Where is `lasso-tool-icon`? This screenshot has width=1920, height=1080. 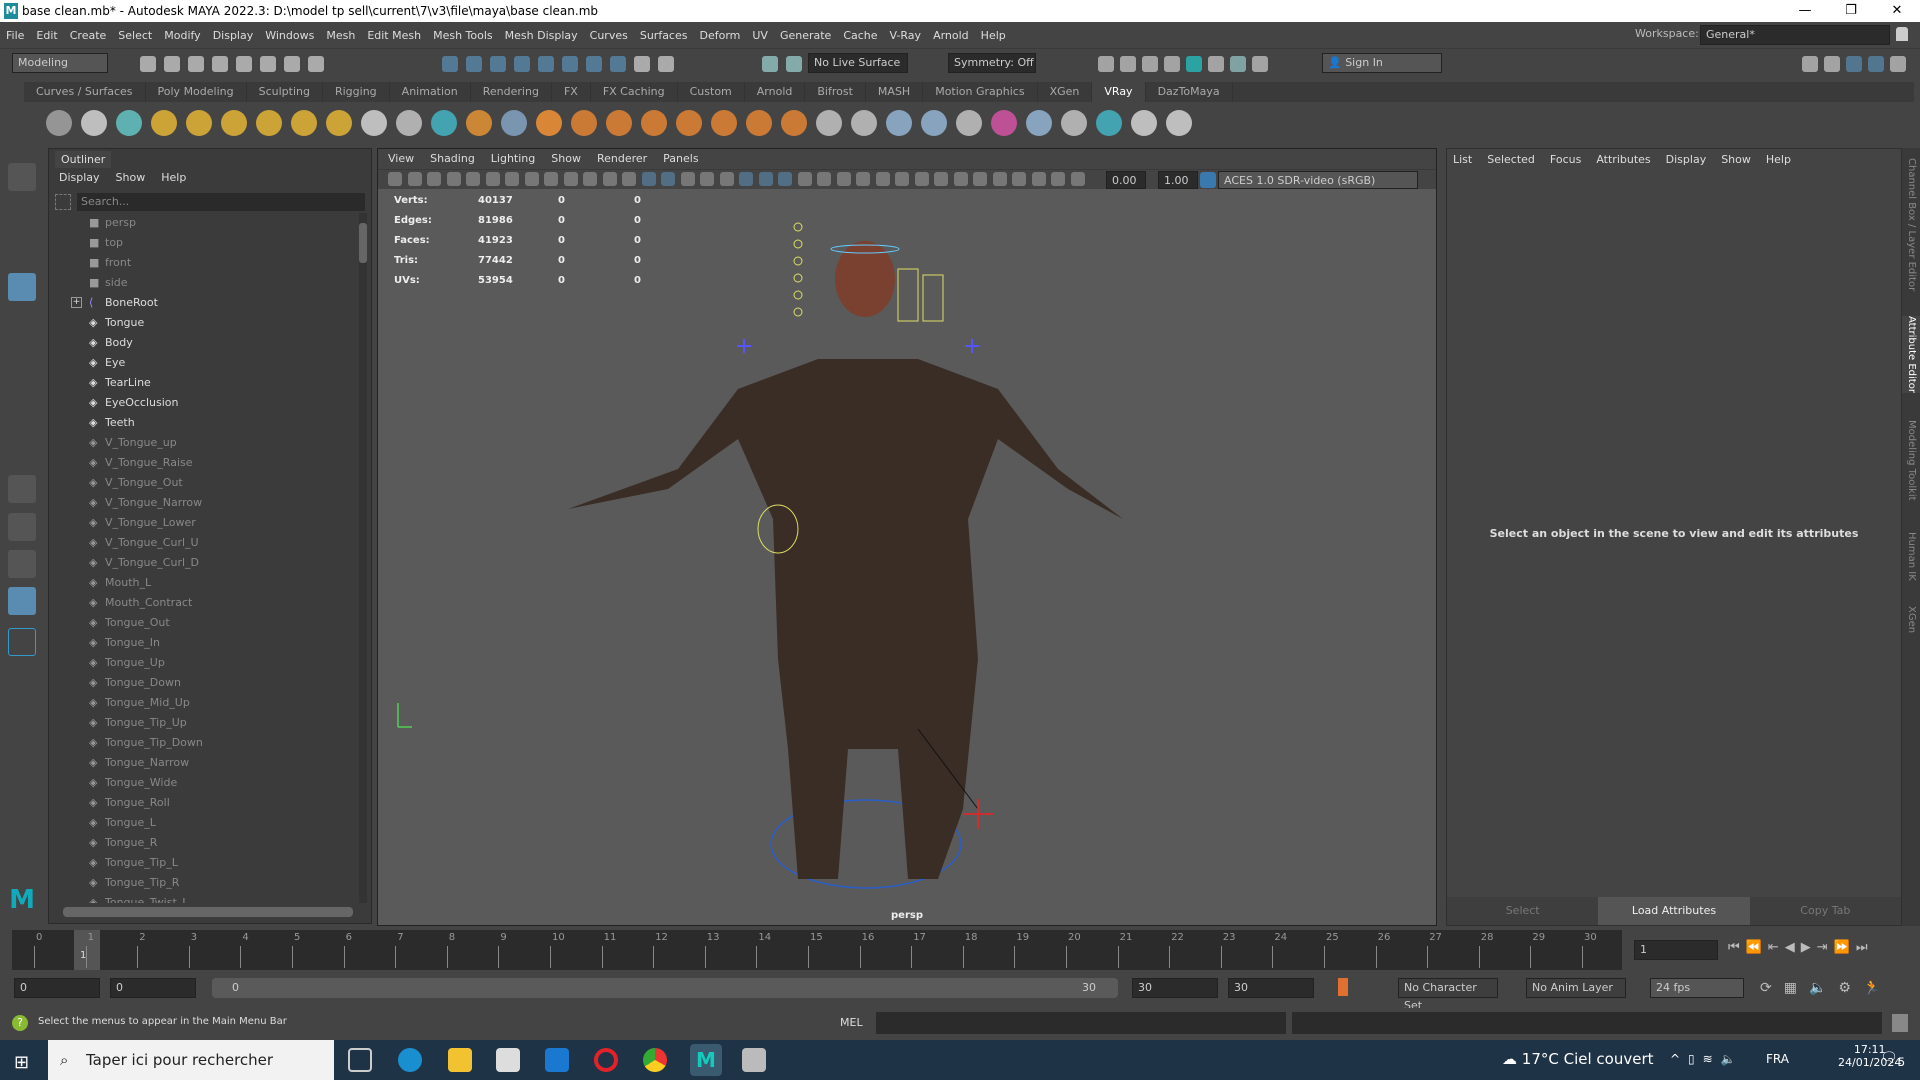 lasso-tool-icon is located at coordinates (22, 214).